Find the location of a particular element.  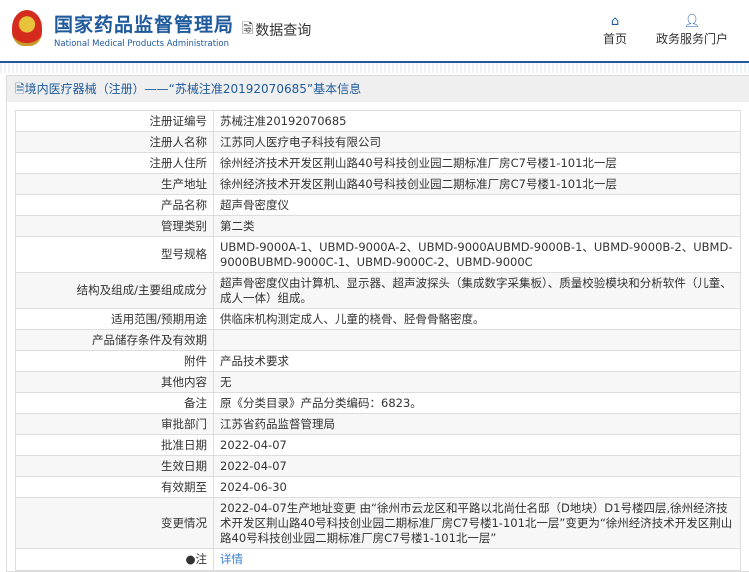

document-search-icon: 🗟 is located at coordinates (248, 29).